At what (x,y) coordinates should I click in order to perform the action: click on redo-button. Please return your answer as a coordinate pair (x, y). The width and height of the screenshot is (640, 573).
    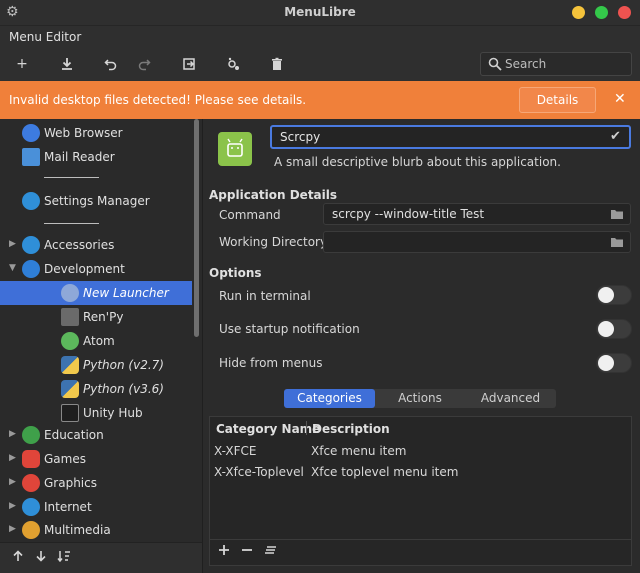
    Looking at the image, I should click on (144, 64).